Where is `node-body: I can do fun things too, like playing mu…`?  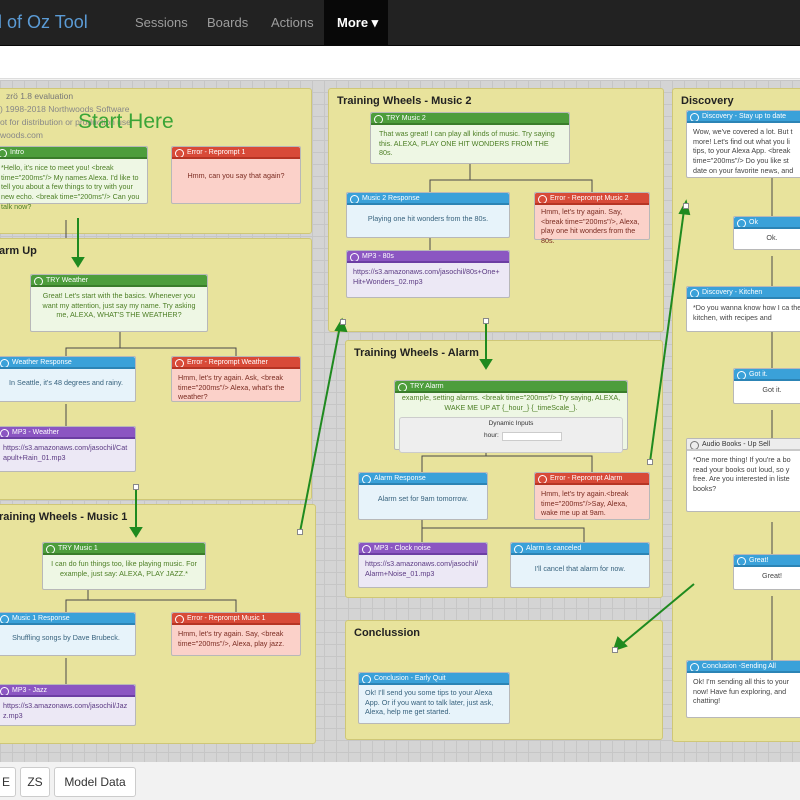
node-body: I can do fun things too, like playing mu… is located at coordinates (124, 568).